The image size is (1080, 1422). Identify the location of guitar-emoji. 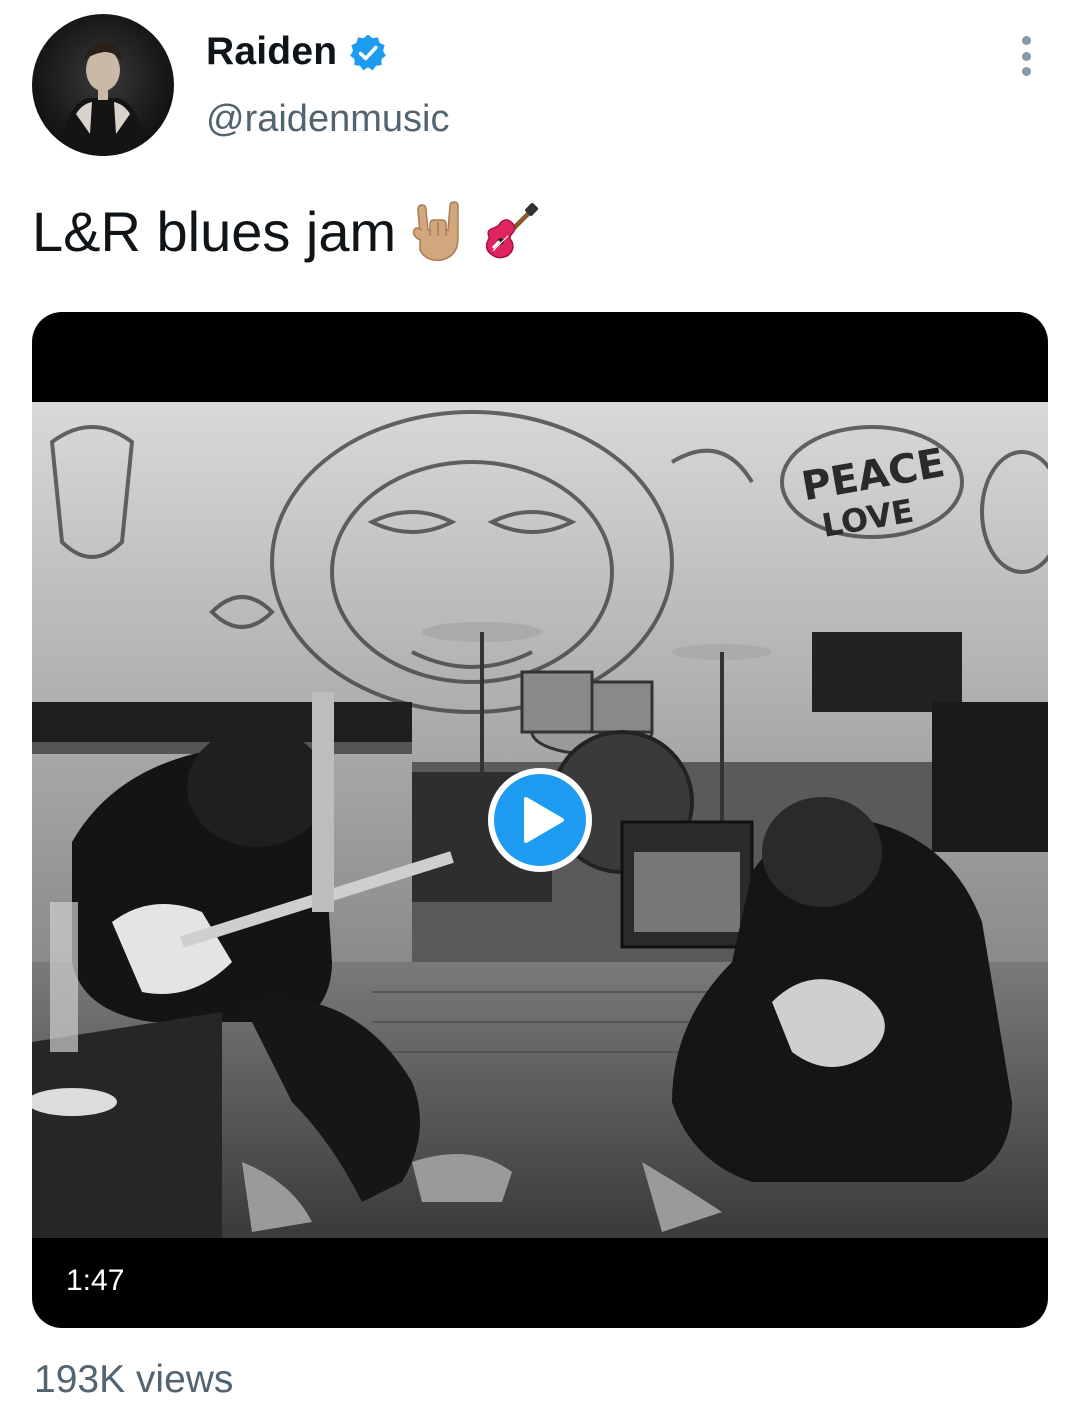
(510, 232).